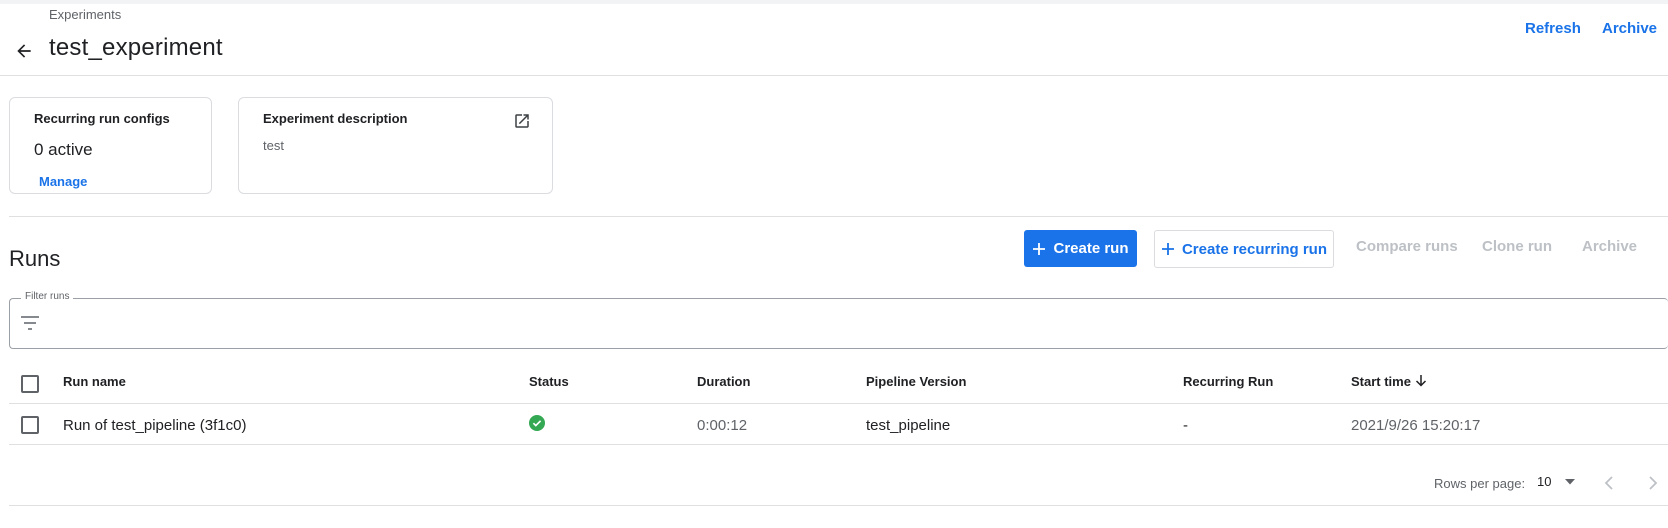  I want to click on start-time-label: Start time, so click(1381, 381).